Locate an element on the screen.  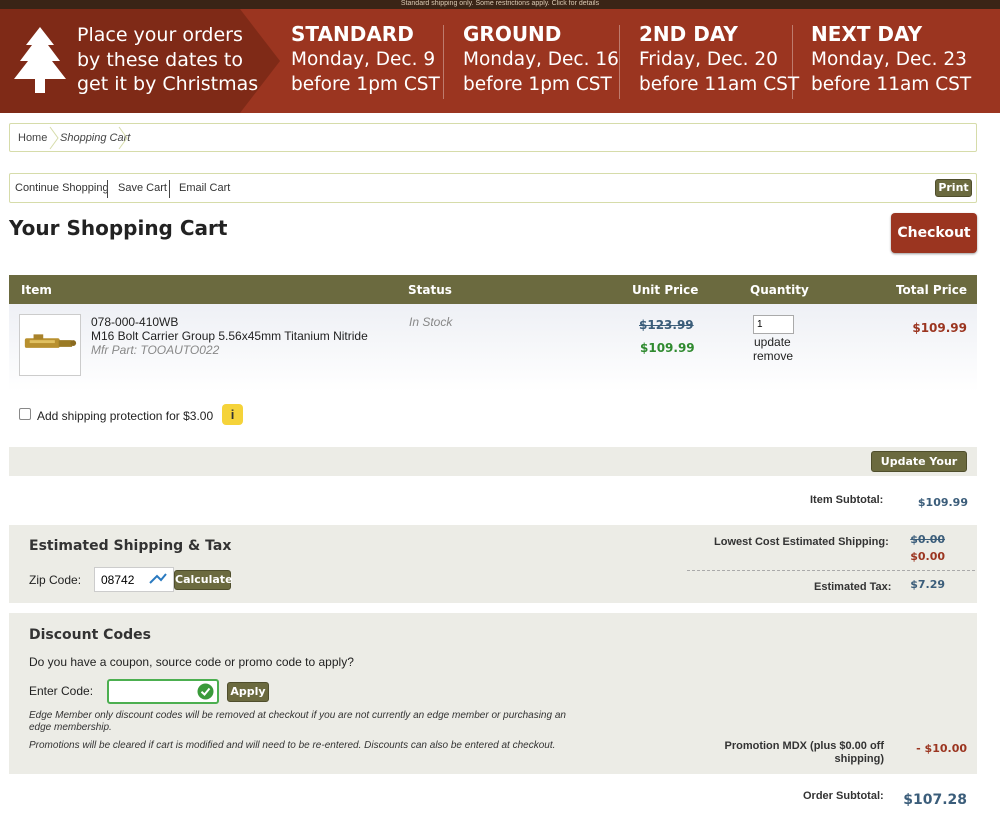
product-thumbnail is located at coordinates (50, 345).